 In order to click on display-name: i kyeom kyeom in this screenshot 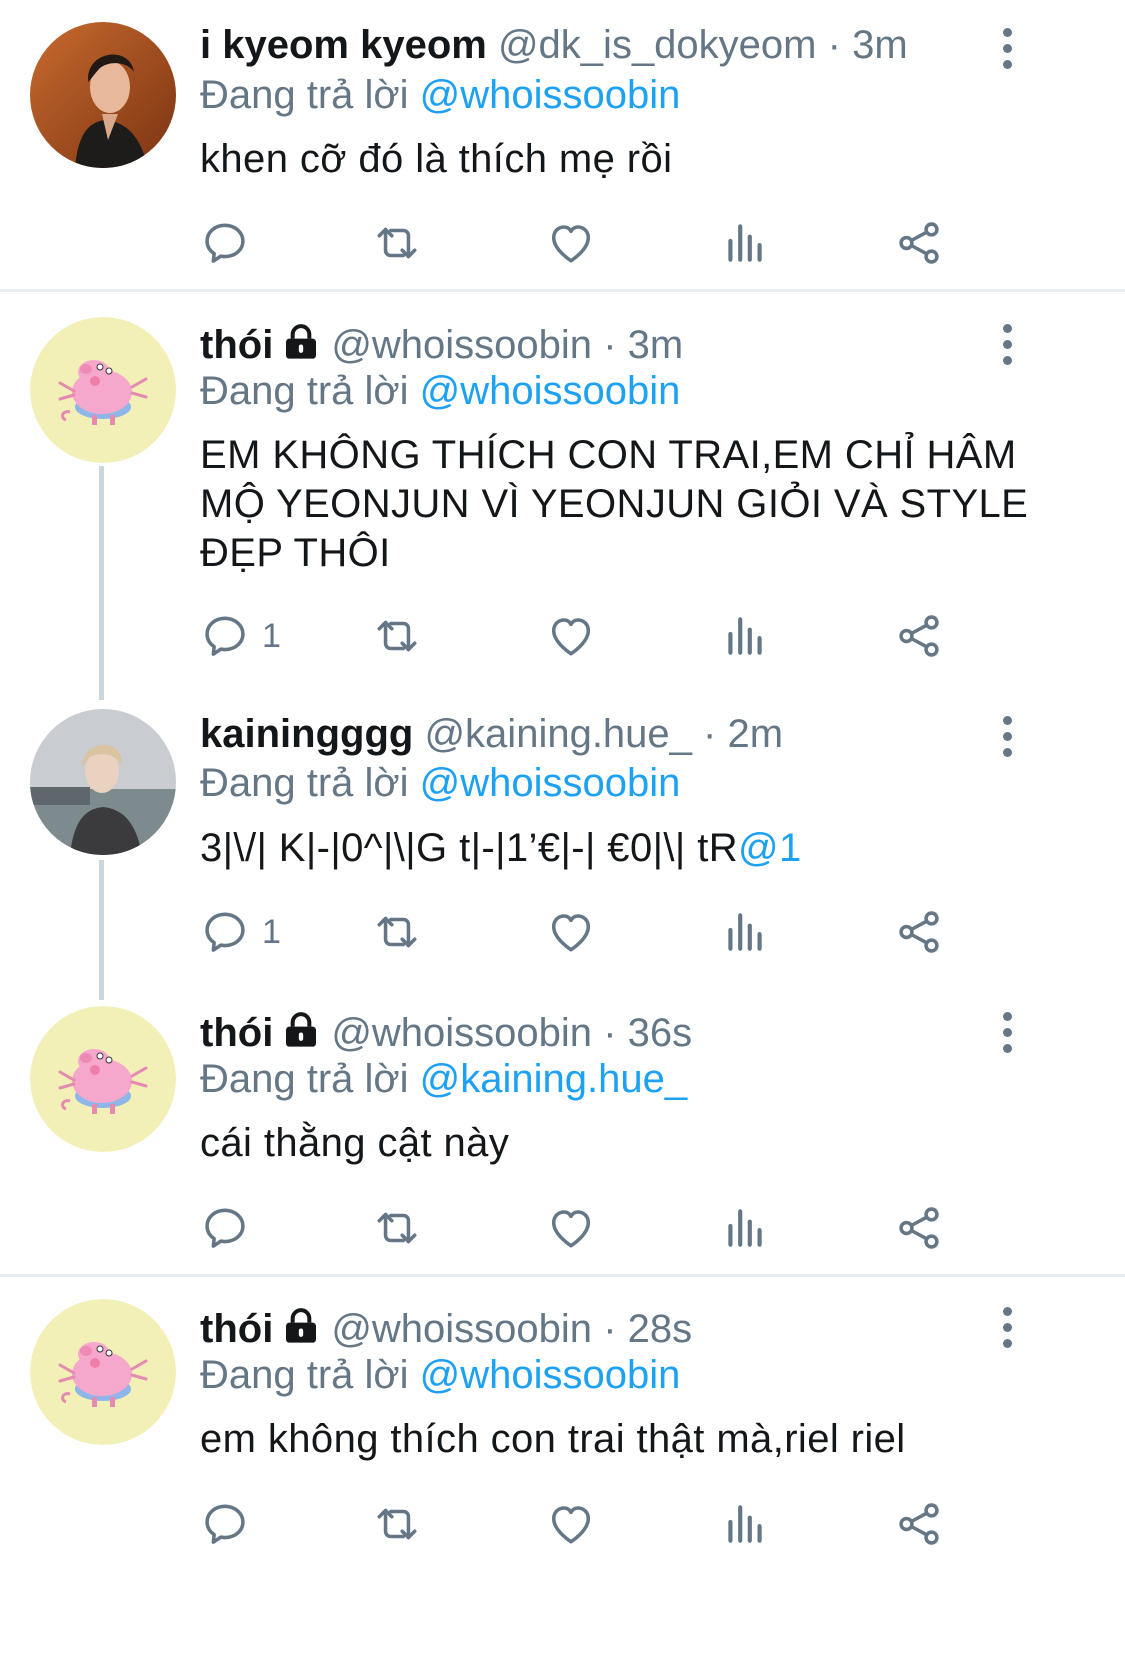, I will do `click(343, 45)`.